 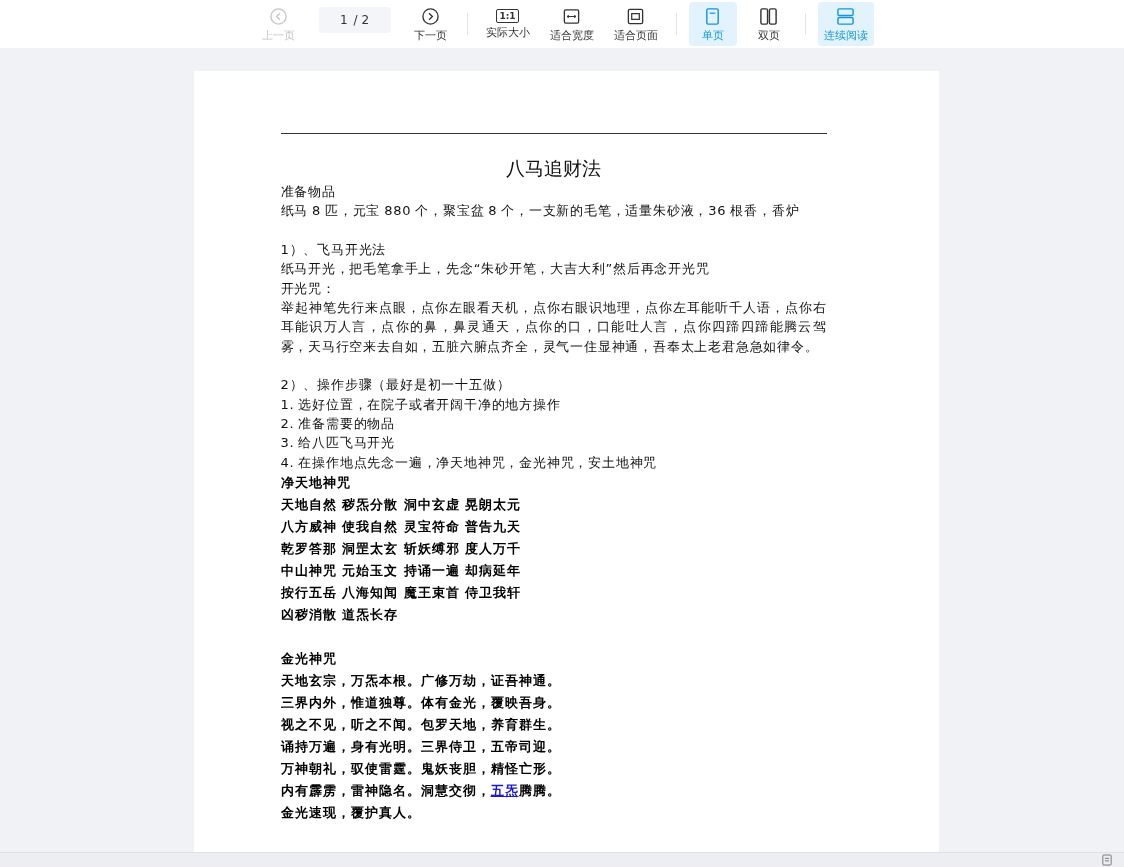 What do you see at coordinates (421, 702) in the screenshot?
I see `verse-line: 三界内外，惟道独尊。体有金光，覆映吾身。` at bounding box center [421, 702].